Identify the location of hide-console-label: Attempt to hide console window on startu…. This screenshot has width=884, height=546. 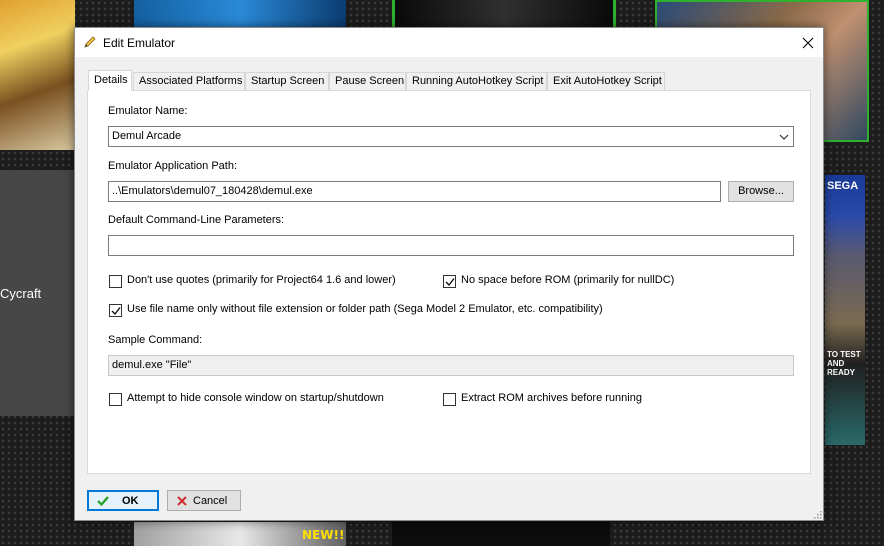
(255, 398).